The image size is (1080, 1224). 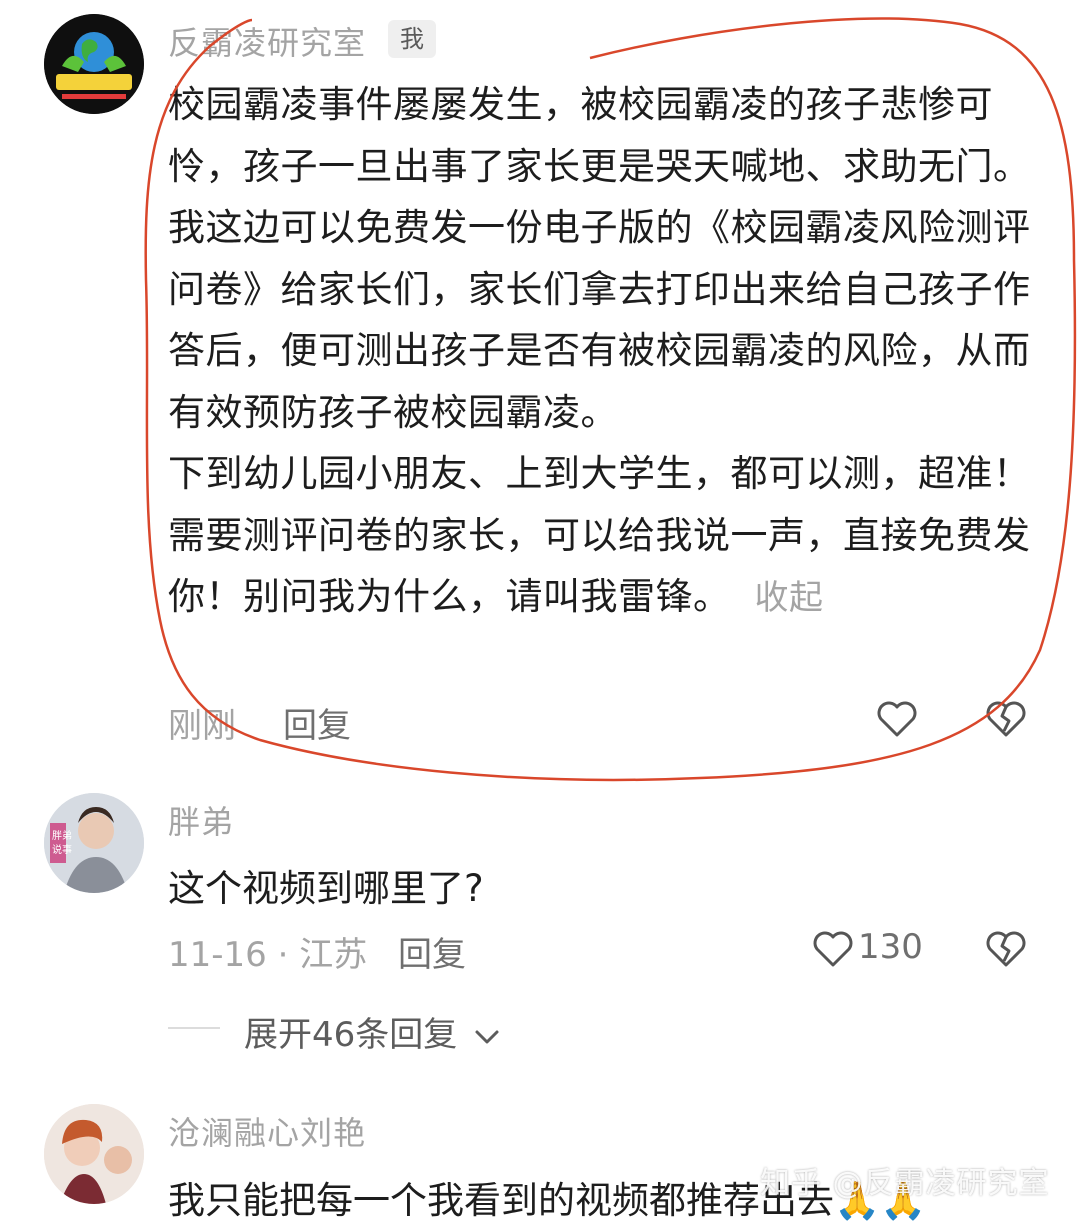 I want to click on commenter-avatar: 胖弟 说事, so click(x=94, y=843).